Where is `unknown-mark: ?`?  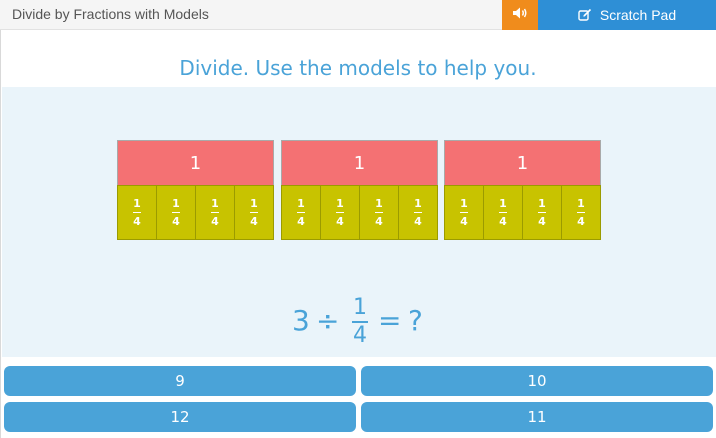 unknown-mark: ? is located at coordinates (415, 320).